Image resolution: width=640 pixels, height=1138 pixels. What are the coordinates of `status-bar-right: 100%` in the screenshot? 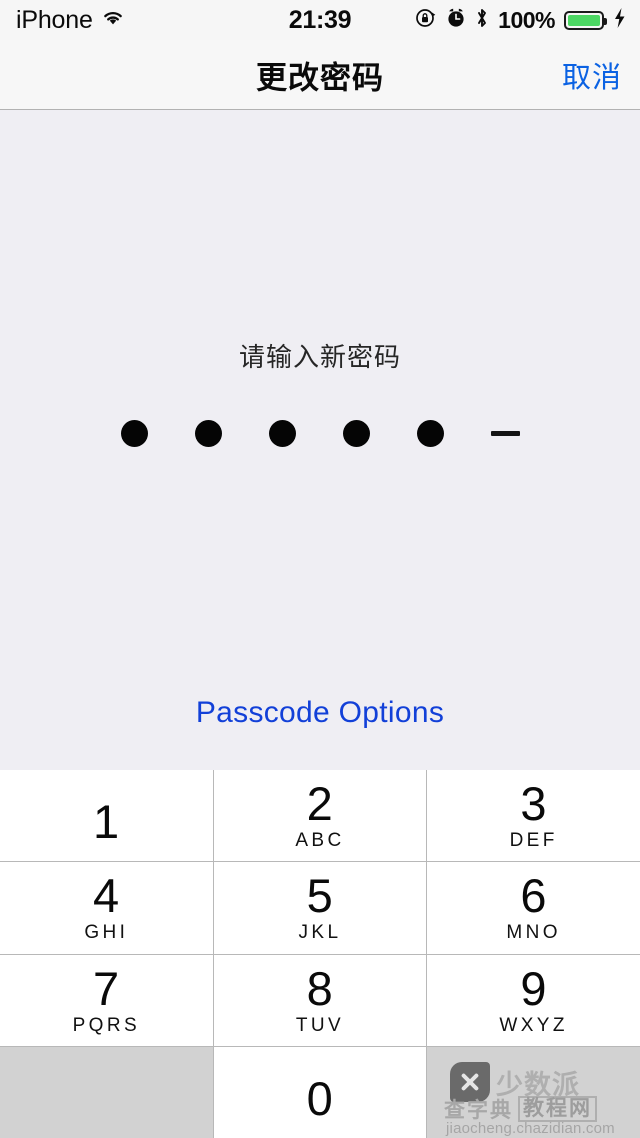 It's located at (520, 20).